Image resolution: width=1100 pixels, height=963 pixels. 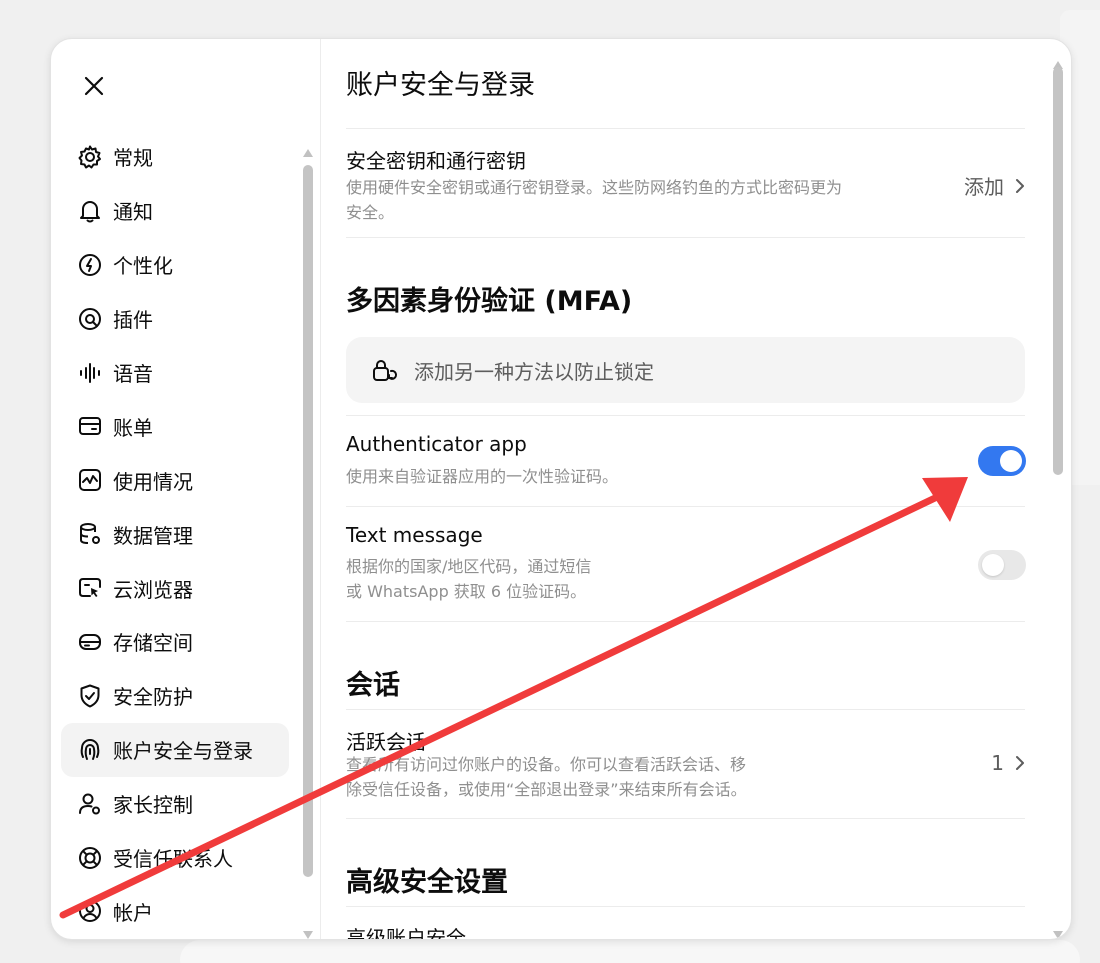 I want to click on scroll-up-icon, so click(x=308, y=153).